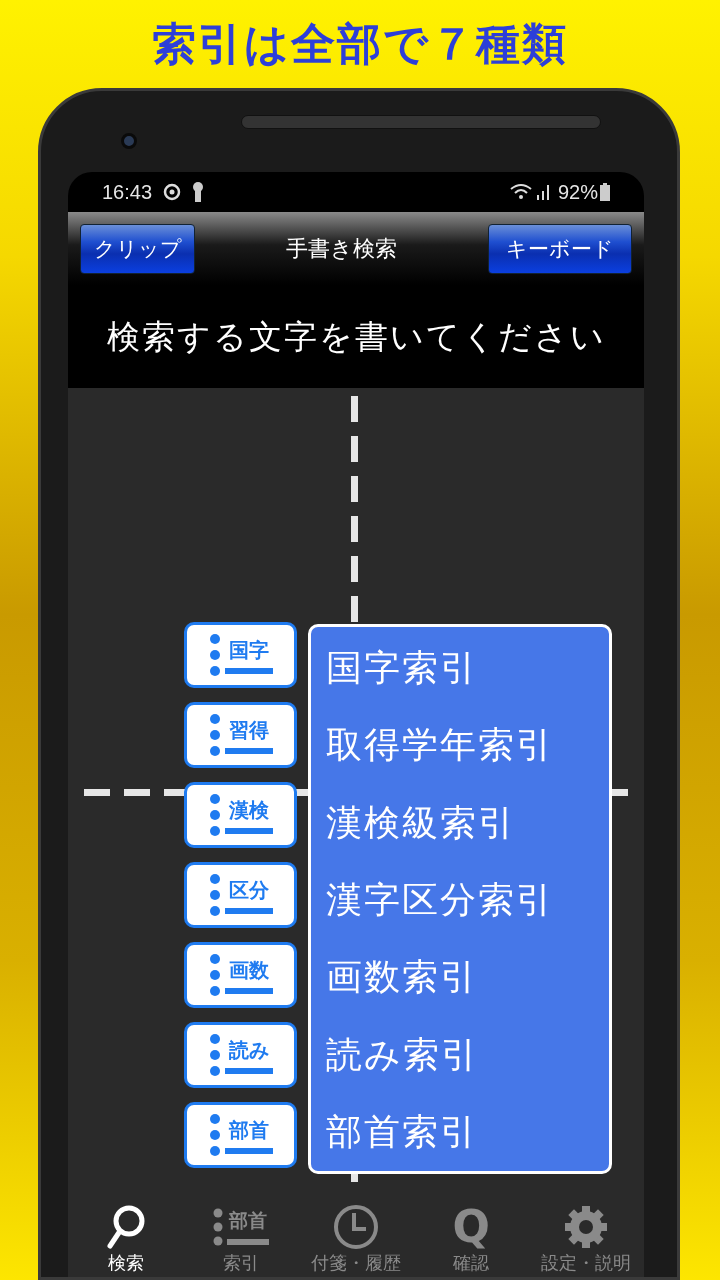  I want to click on settings-icon, so click(586, 1227).